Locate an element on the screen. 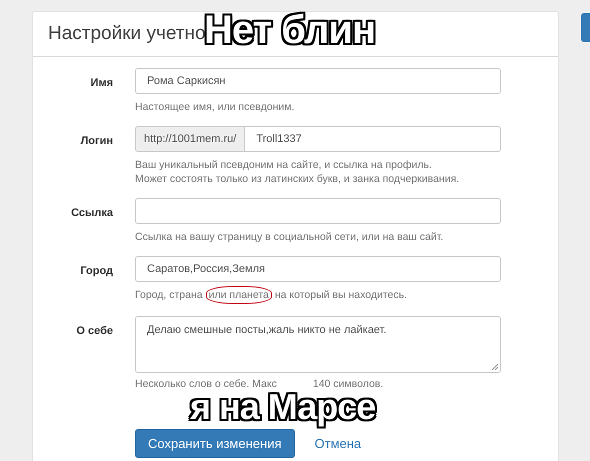 This screenshot has height=461, width=590. text-area: Делаю смешные посты,жаль никто не лайкает. is located at coordinates (318, 344).